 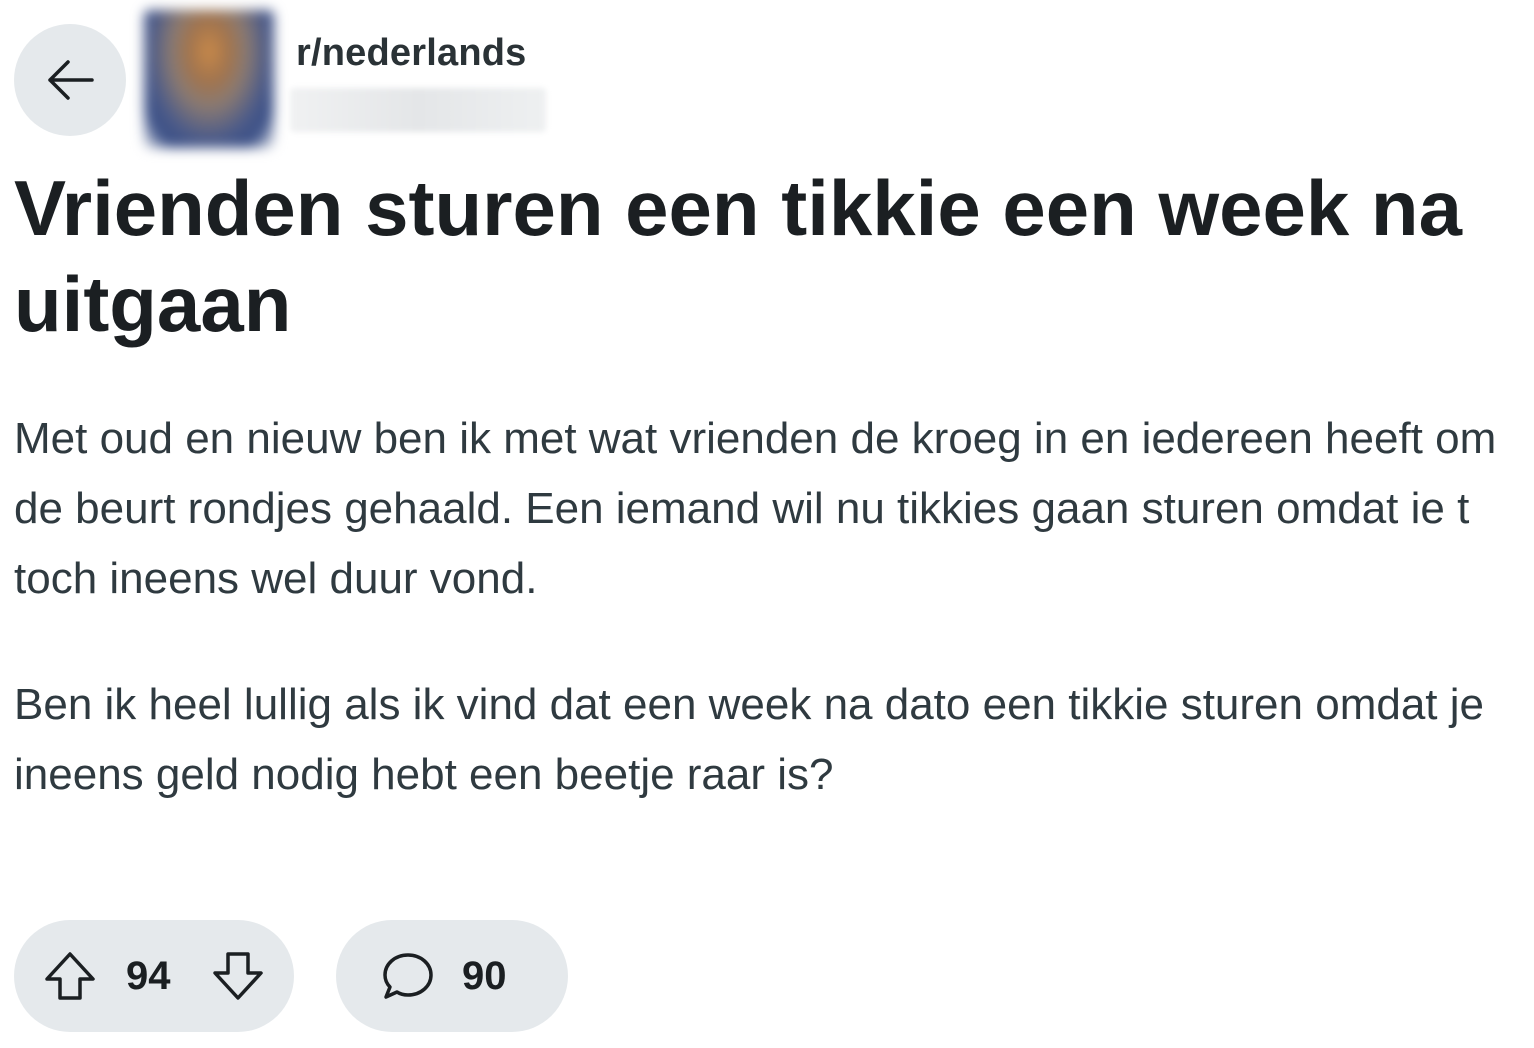 What do you see at coordinates (209, 79) in the screenshot?
I see `subreddit-avatar` at bounding box center [209, 79].